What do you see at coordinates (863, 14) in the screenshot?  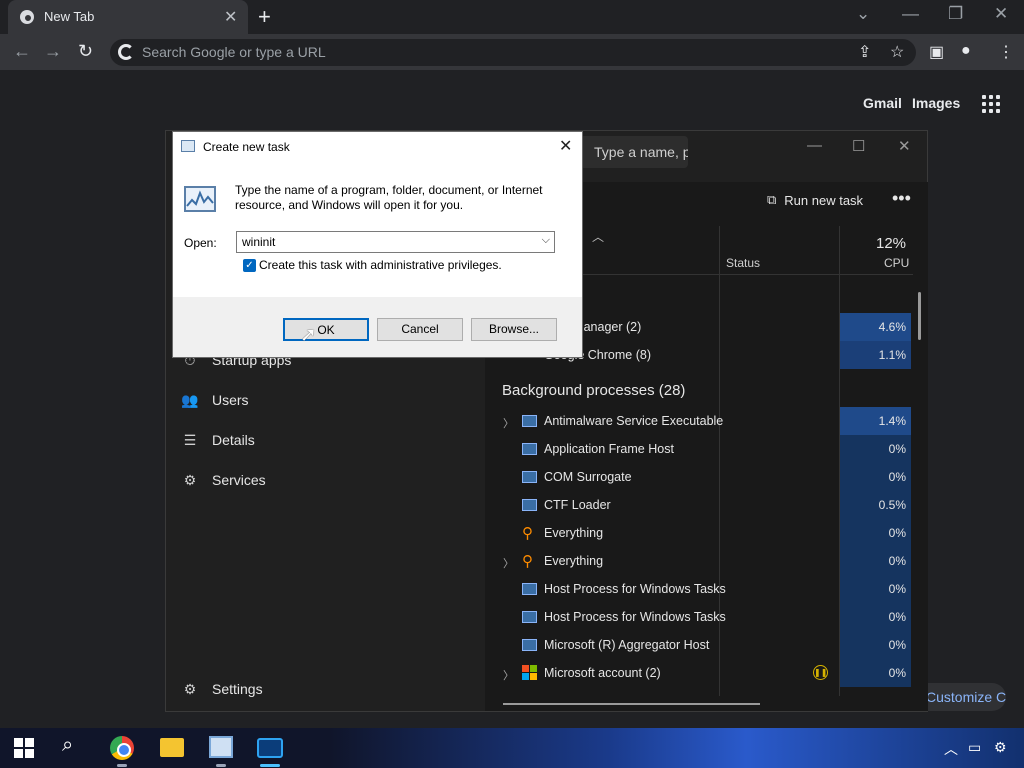 I see `tab-search-icon: ⌄` at bounding box center [863, 14].